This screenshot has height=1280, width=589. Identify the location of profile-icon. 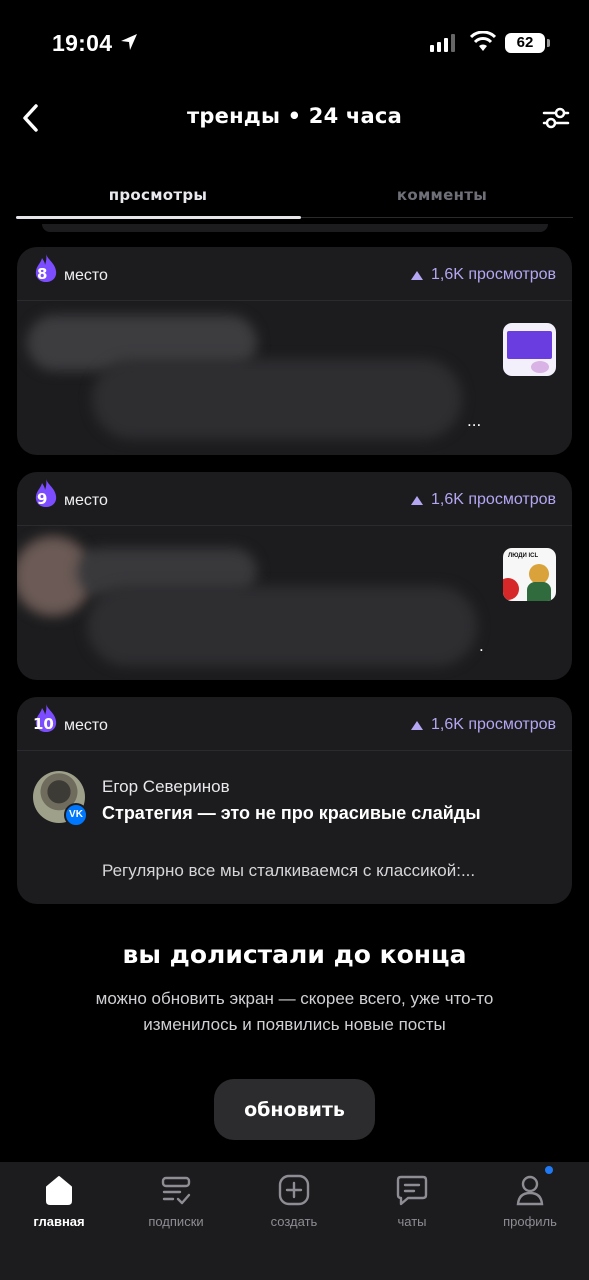
(530, 1190).